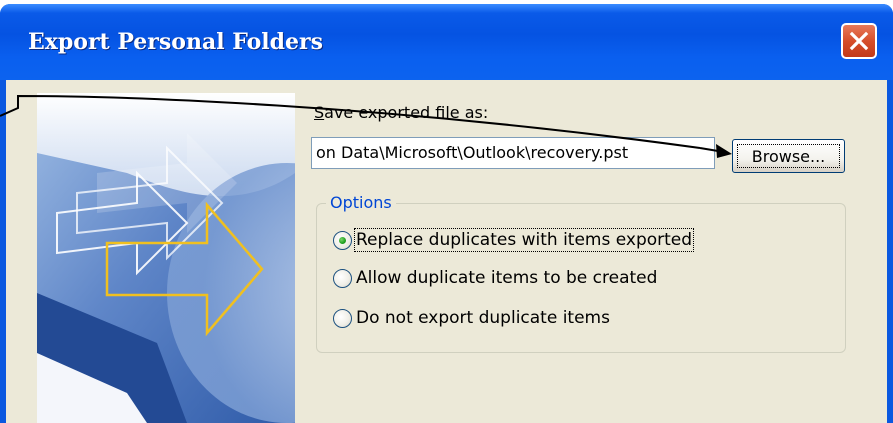 The width and height of the screenshot is (893, 423). I want to click on save-as-label-text: ave exported file as:, so click(406, 112).